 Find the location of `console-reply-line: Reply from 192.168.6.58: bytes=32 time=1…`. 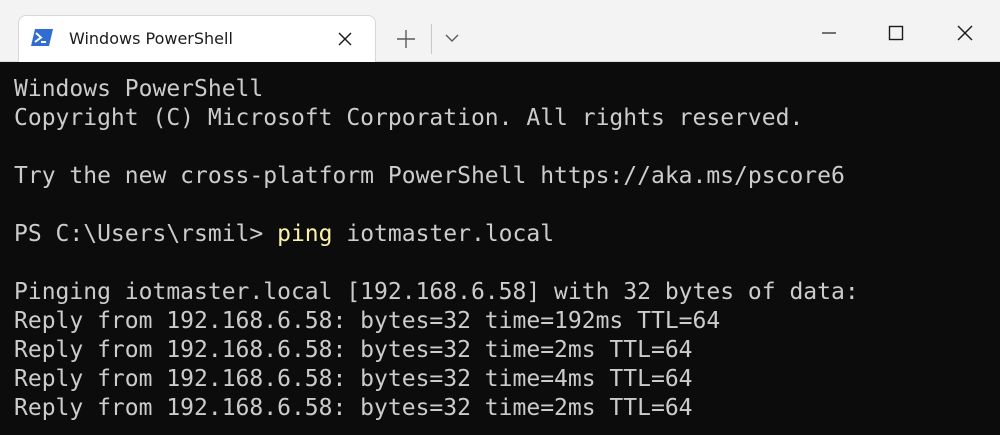

console-reply-line: Reply from 192.168.6.58: bytes=32 time=1… is located at coordinates (367, 321).